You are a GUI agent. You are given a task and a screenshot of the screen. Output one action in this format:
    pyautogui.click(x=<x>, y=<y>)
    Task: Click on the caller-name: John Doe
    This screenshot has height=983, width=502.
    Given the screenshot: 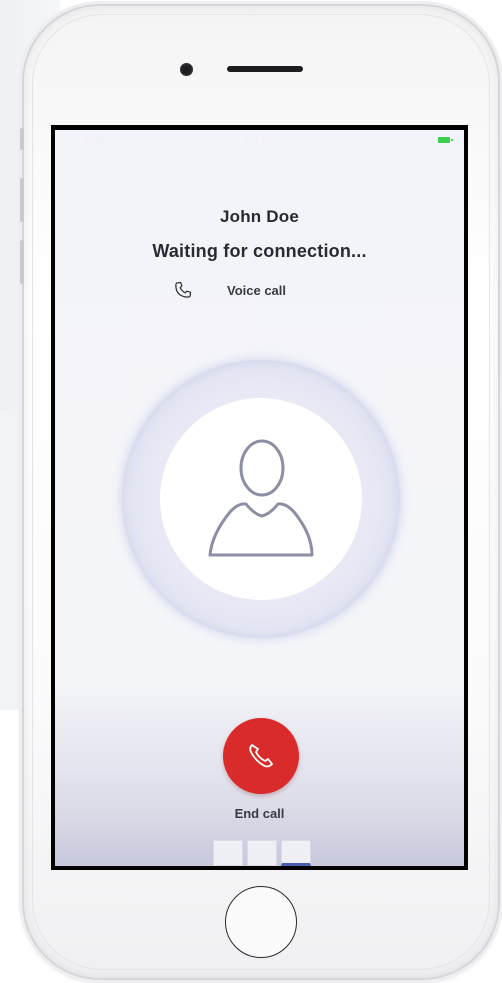 What is the action you would take?
    pyautogui.click(x=259, y=216)
    